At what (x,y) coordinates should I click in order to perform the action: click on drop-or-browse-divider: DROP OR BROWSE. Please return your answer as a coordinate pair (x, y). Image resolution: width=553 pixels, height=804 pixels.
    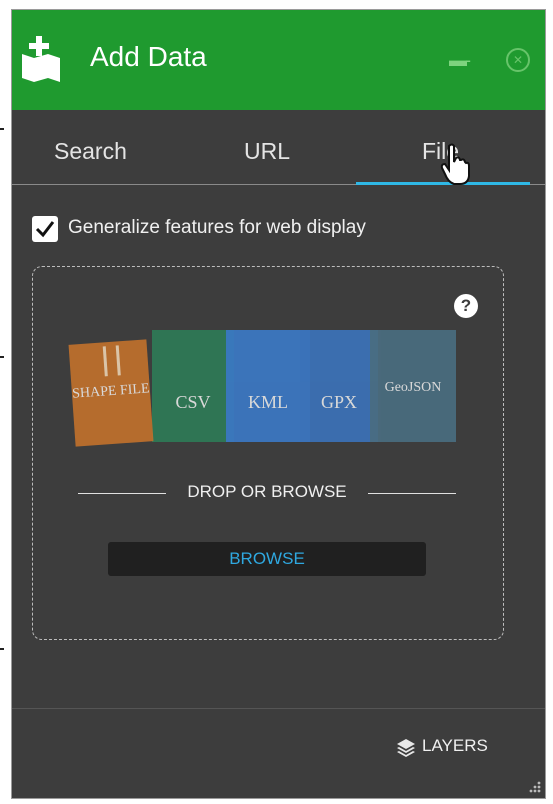
    Looking at the image, I should click on (267, 493).